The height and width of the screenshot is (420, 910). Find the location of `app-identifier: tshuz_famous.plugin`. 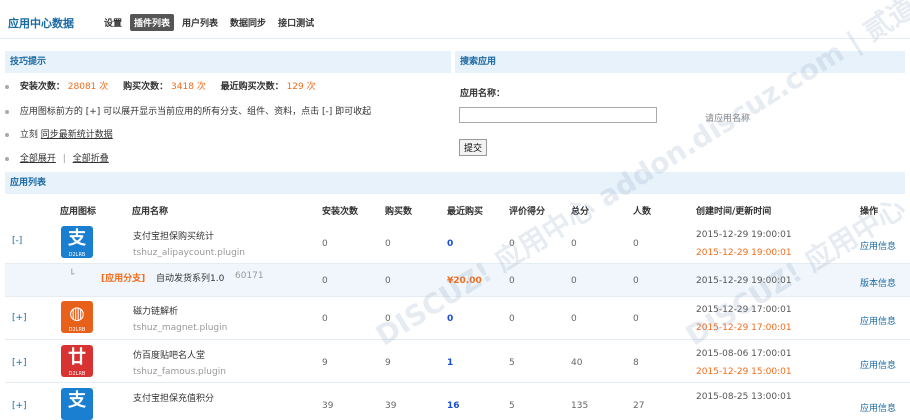

app-identifier: tshuz_famous.plugin is located at coordinates (179, 372).